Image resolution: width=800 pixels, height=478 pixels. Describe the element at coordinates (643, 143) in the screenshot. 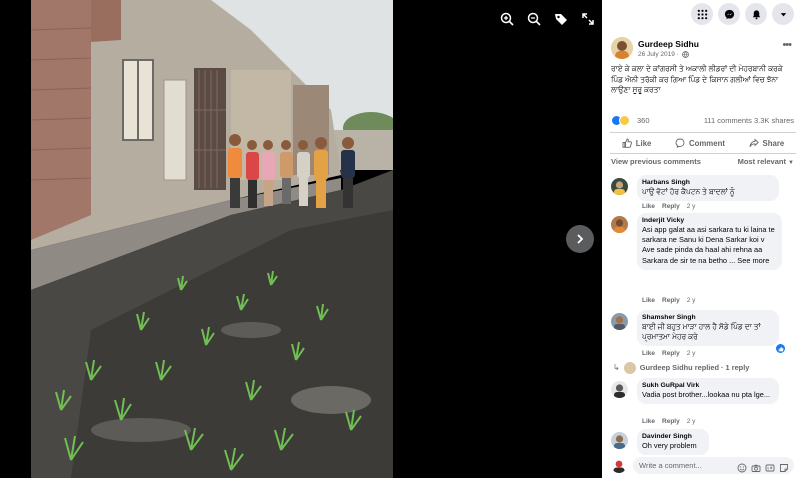

I see `like-label: Like` at that location.